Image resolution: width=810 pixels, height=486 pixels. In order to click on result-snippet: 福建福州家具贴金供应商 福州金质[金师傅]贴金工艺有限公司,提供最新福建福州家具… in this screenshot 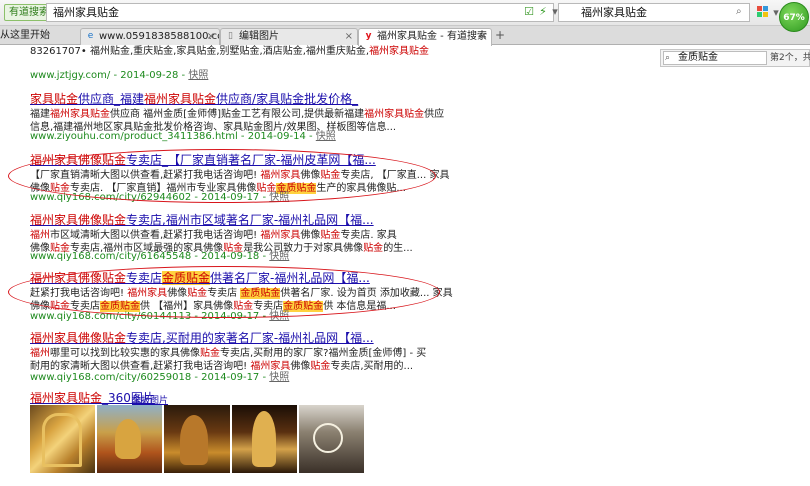, I will do `click(237, 115)`.